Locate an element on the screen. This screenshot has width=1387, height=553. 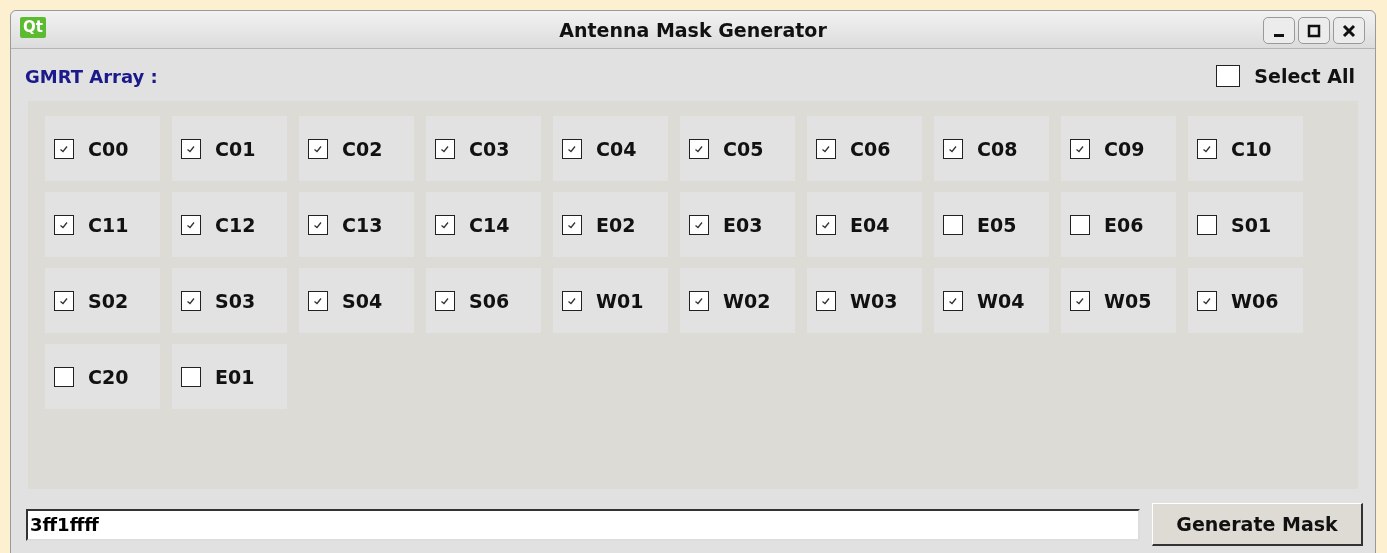
maximize-icon is located at coordinates (1314, 30).